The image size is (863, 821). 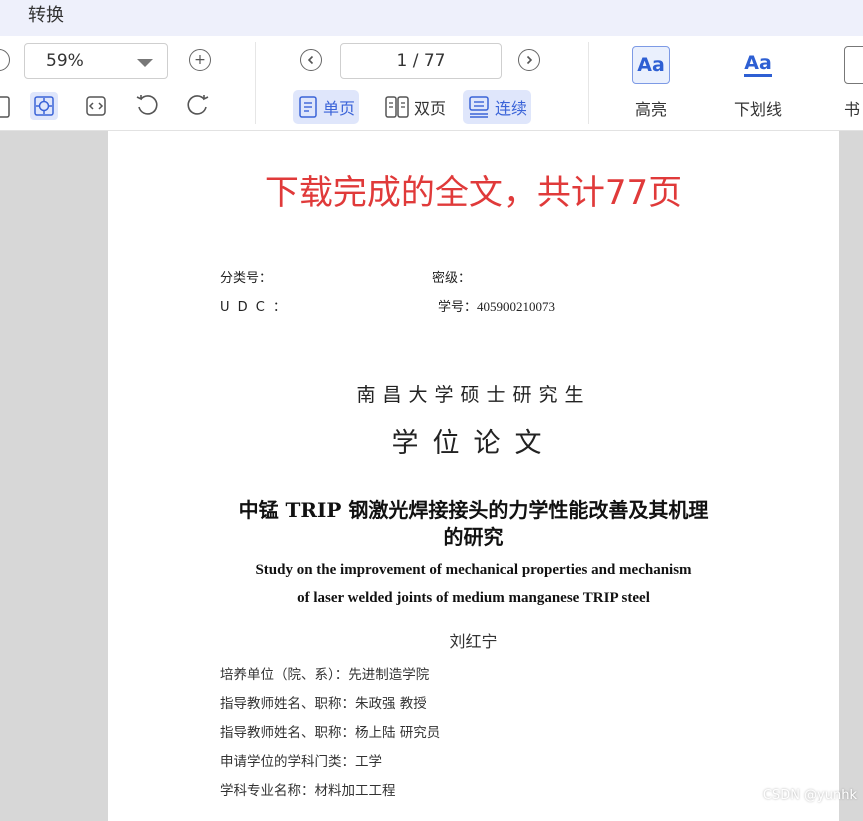 I want to click on degree-line: 学位论文, so click(x=473, y=443).